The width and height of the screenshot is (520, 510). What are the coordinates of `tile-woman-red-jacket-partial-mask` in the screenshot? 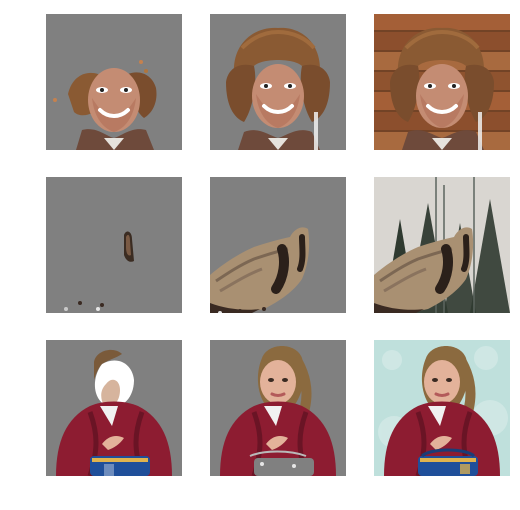 It's located at (114, 408).